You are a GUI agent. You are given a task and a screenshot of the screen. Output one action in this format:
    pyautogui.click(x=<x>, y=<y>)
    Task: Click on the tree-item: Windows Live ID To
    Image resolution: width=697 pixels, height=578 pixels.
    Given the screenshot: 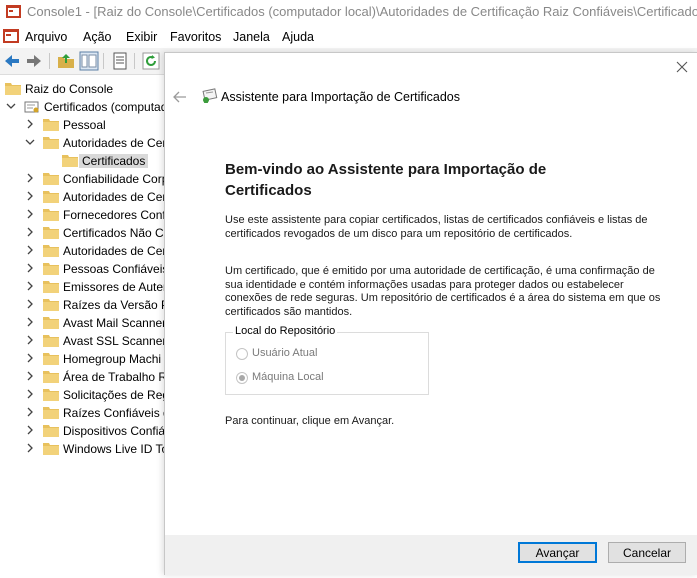 What is the action you would take?
    pyautogui.click(x=82, y=449)
    